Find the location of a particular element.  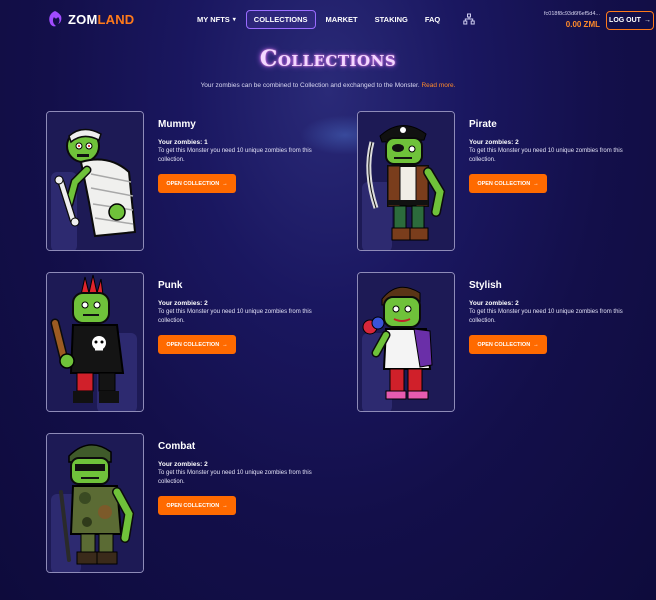

logo: ZOMLAND is located at coordinates (90, 19).